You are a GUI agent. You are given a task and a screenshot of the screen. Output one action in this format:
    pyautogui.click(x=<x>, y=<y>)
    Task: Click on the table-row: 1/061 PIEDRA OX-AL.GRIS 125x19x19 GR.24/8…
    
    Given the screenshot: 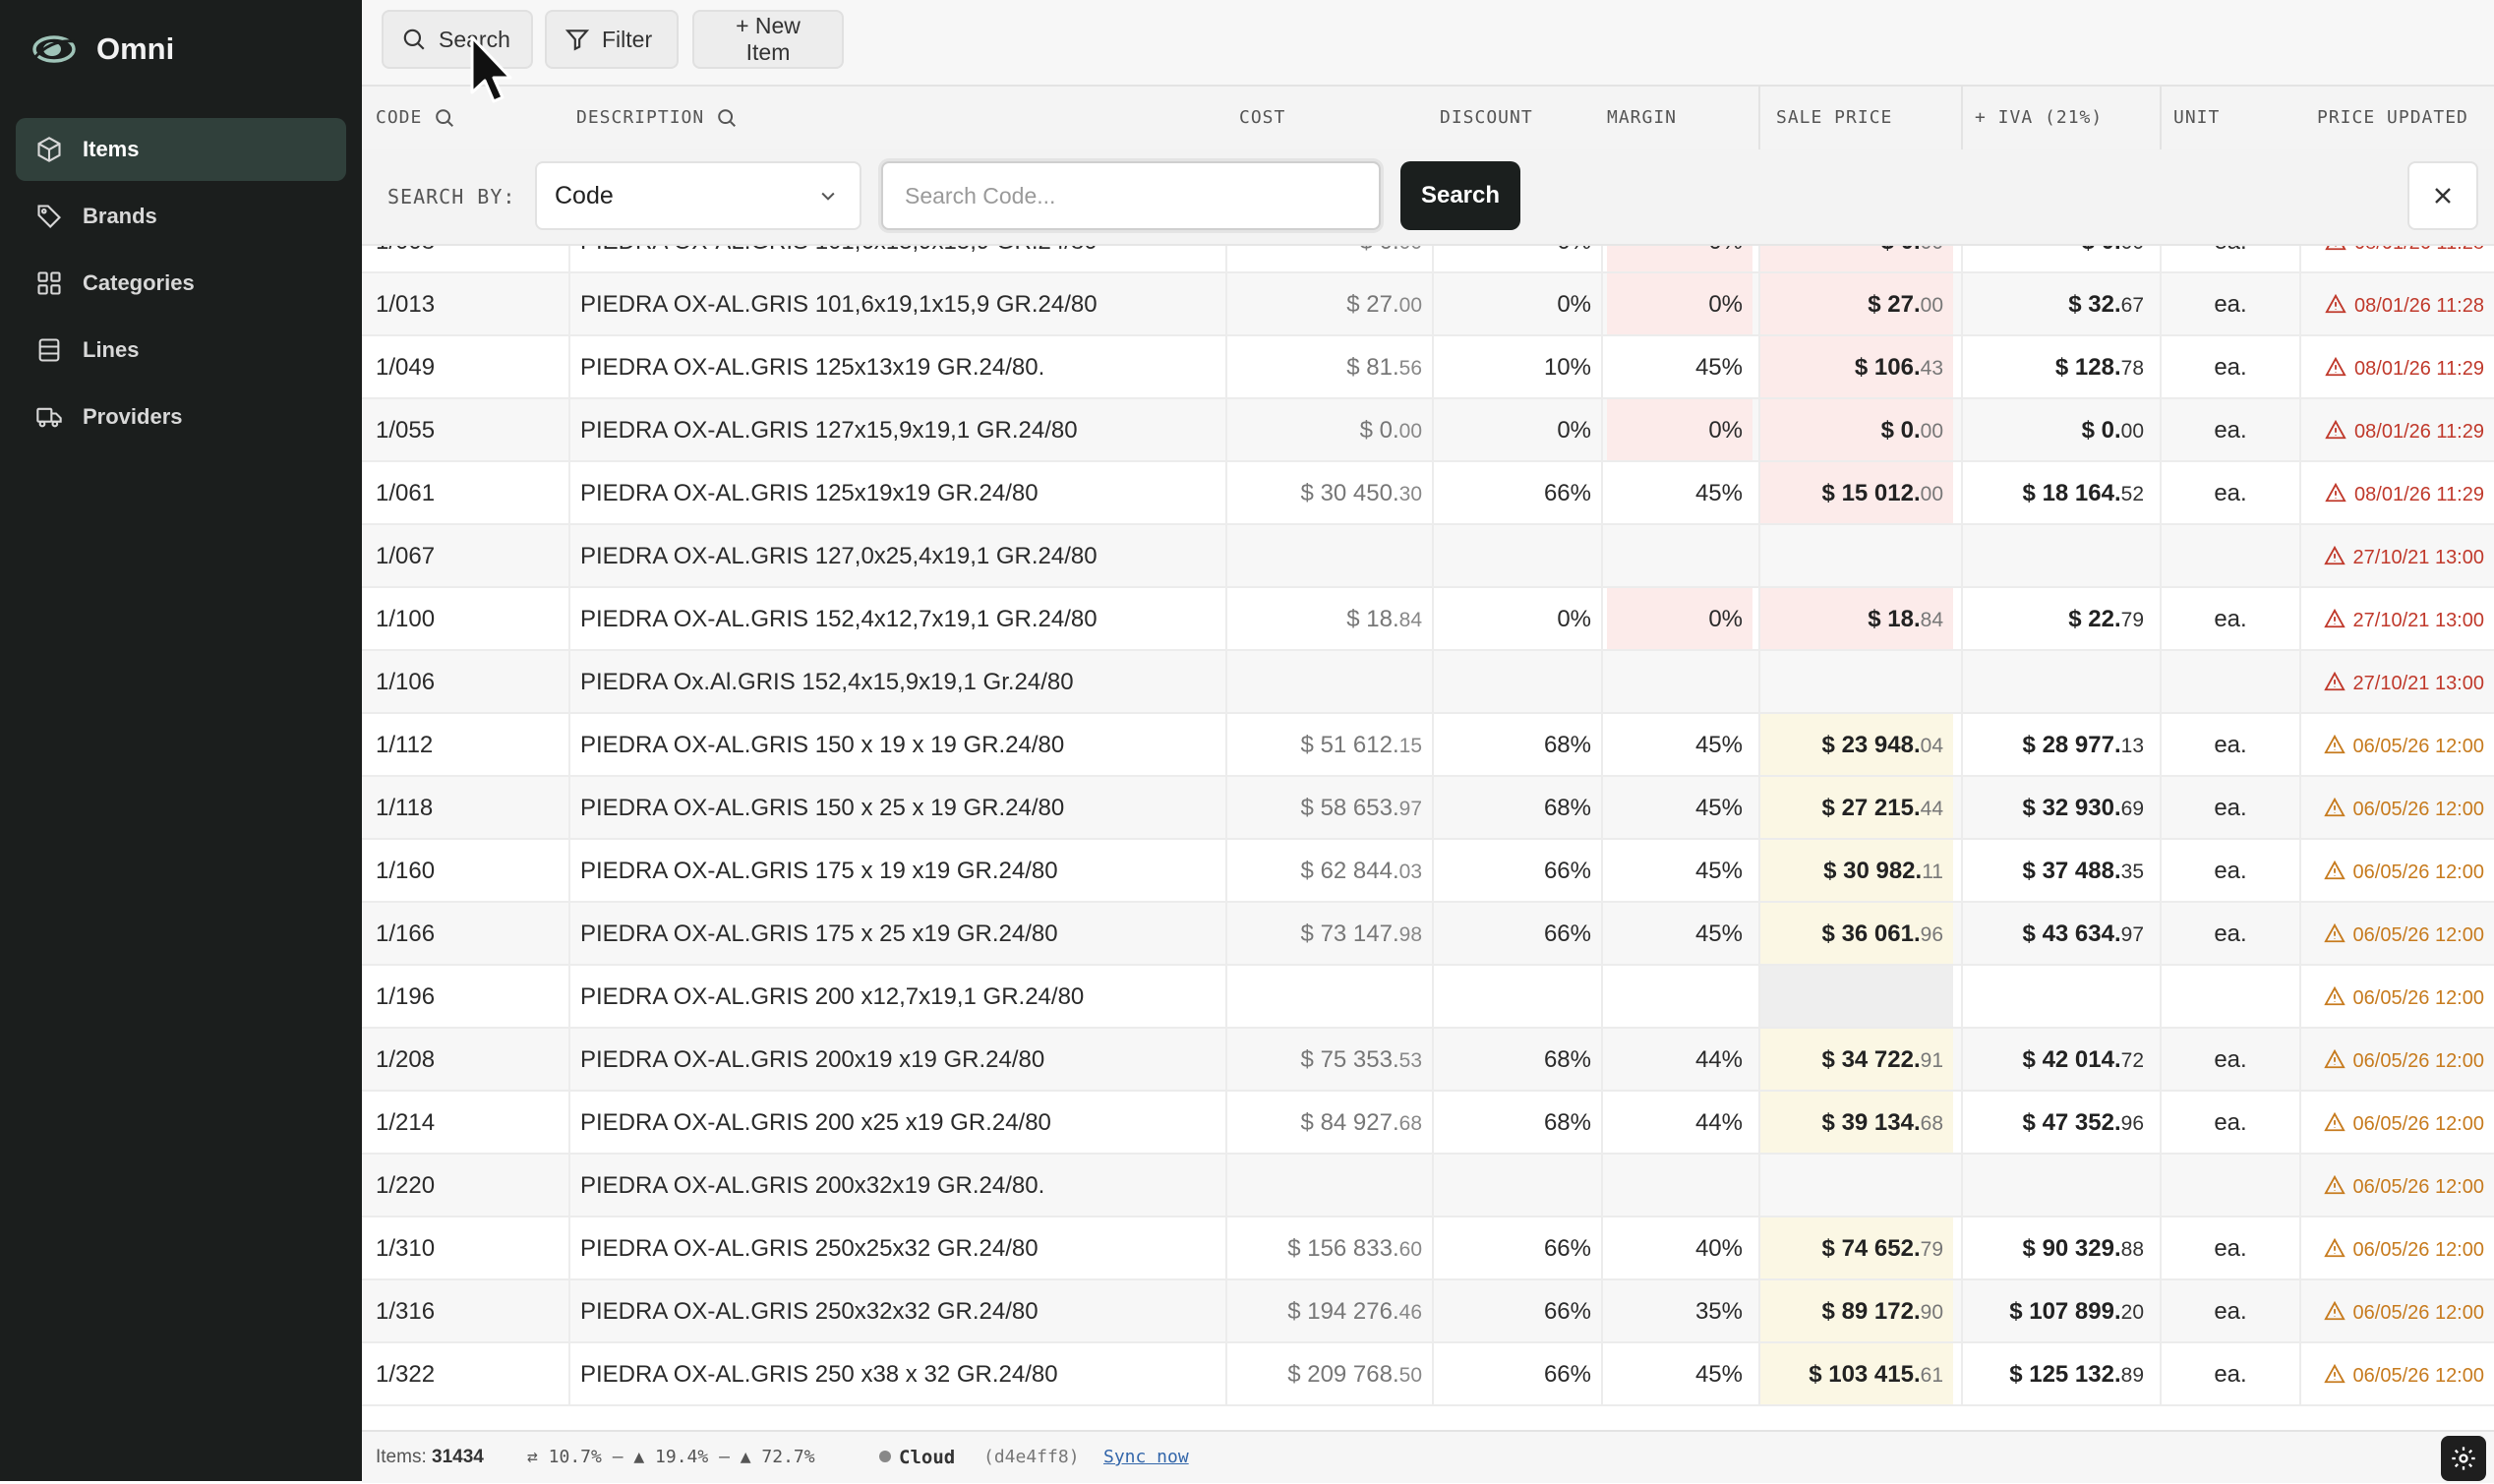 What is the action you would take?
    pyautogui.click(x=1428, y=494)
    